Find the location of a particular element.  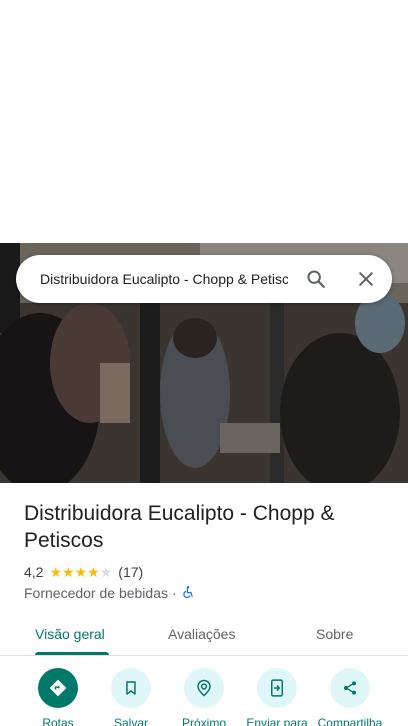

close-icon is located at coordinates (366, 279).